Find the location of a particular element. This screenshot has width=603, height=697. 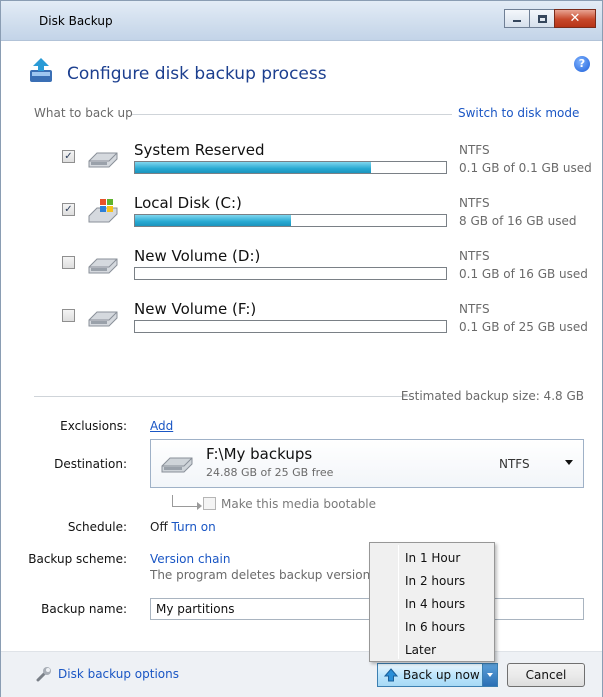

turn-on-link: Turn on is located at coordinates (194, 527).